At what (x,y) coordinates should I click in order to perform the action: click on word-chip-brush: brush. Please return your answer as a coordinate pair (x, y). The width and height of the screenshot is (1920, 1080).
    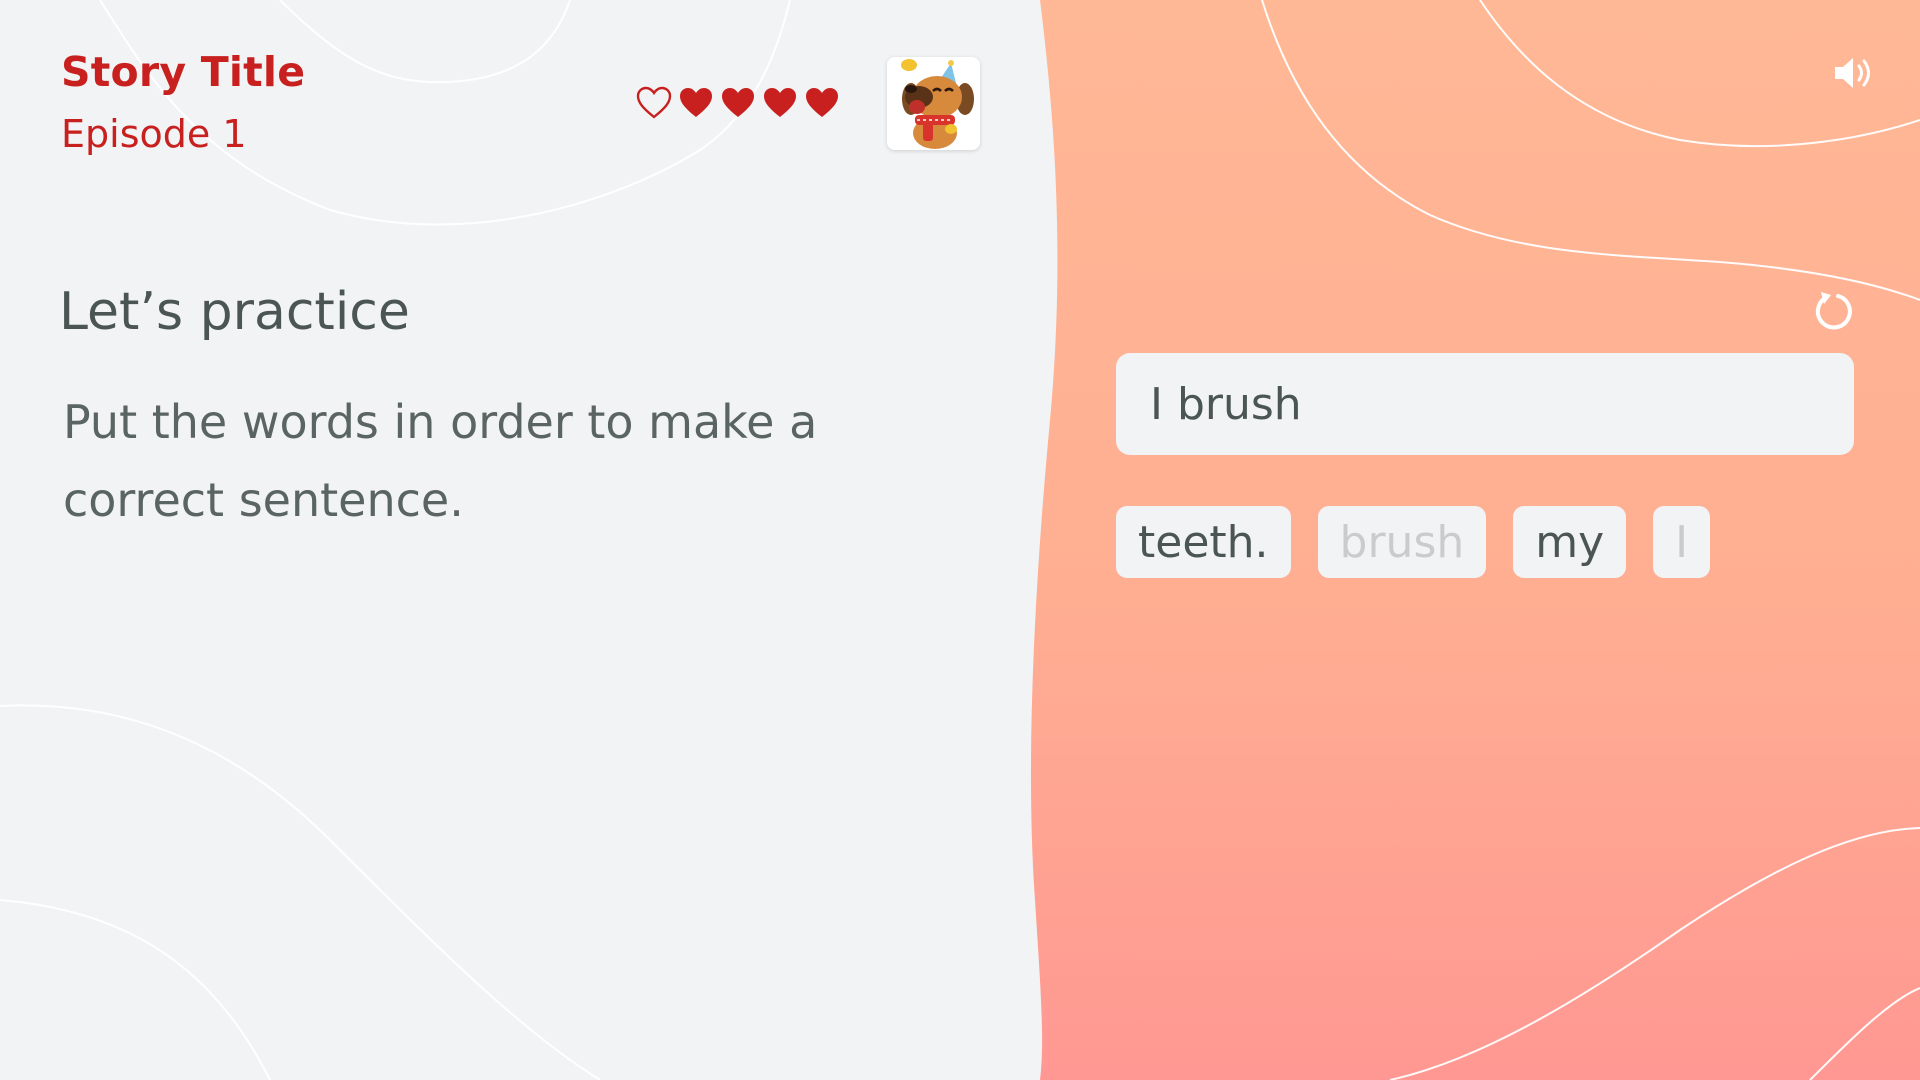
    Looking at the image, I should click on (1402, 542).